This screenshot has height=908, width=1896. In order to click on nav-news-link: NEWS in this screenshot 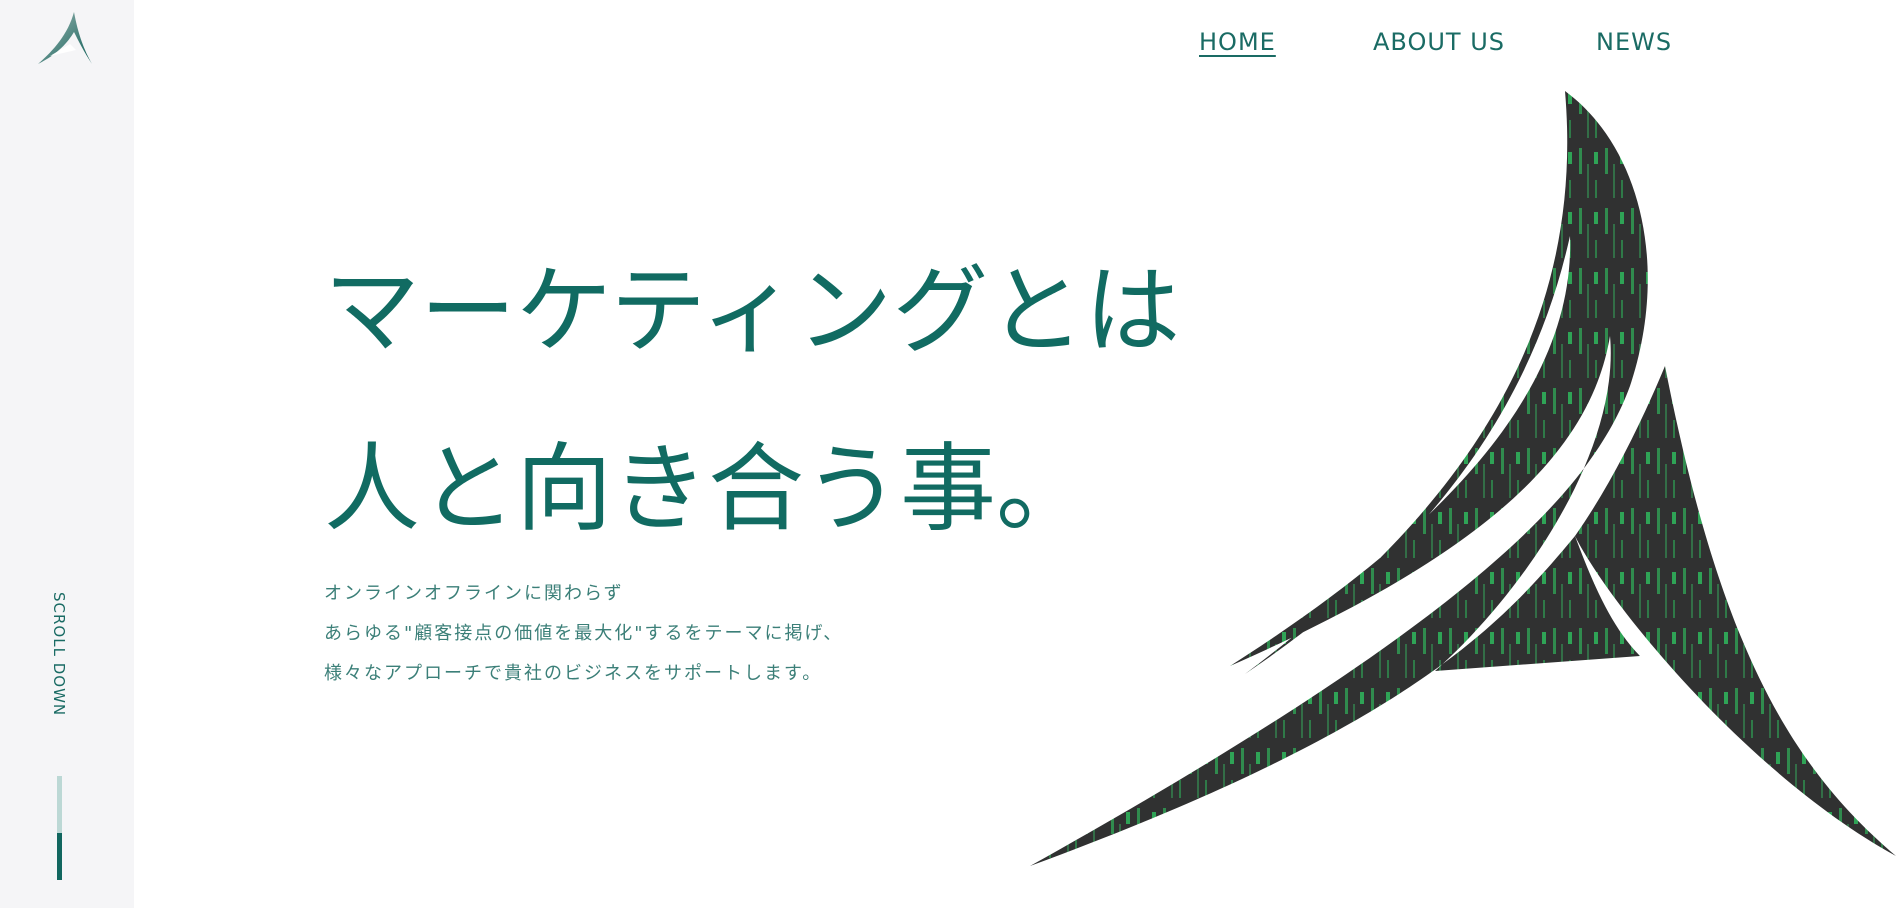, I will do `click(1634, 42)`.